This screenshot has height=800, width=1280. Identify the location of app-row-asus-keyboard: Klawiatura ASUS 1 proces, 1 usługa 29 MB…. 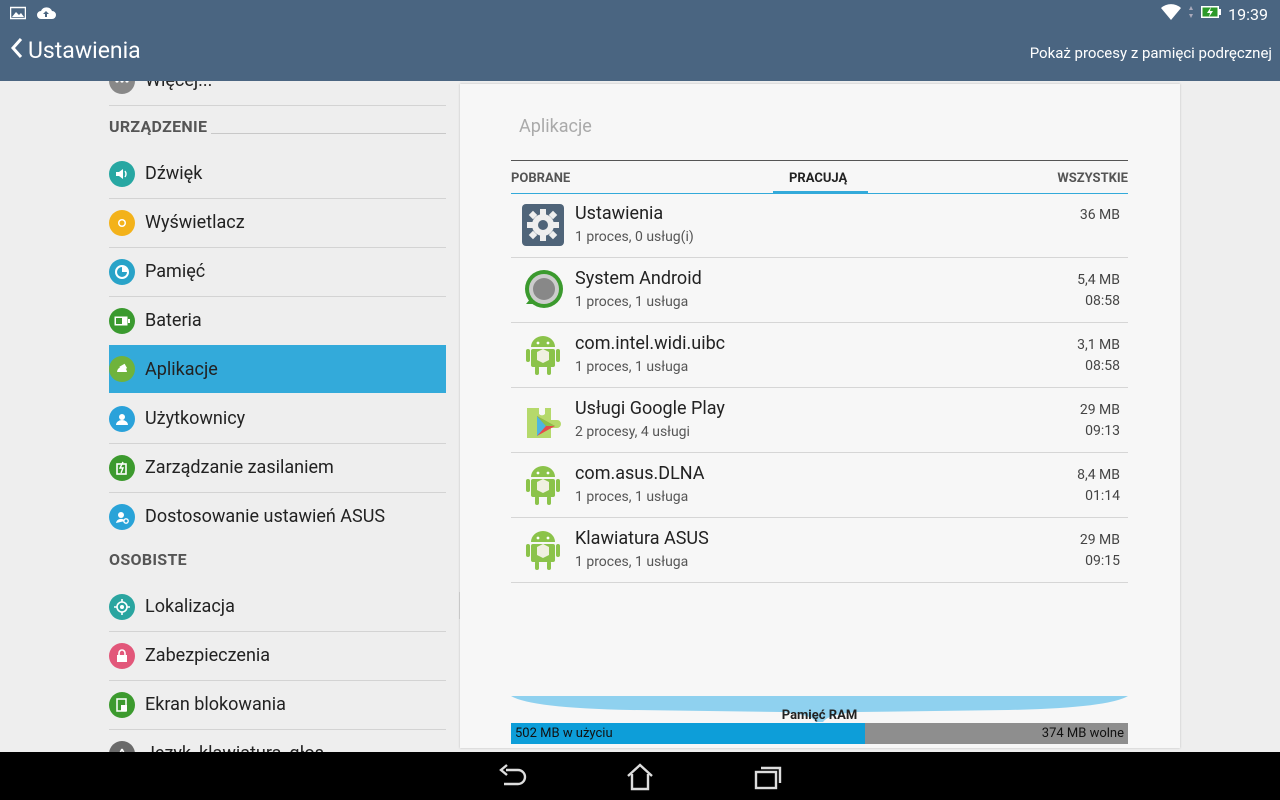
(819, 550).